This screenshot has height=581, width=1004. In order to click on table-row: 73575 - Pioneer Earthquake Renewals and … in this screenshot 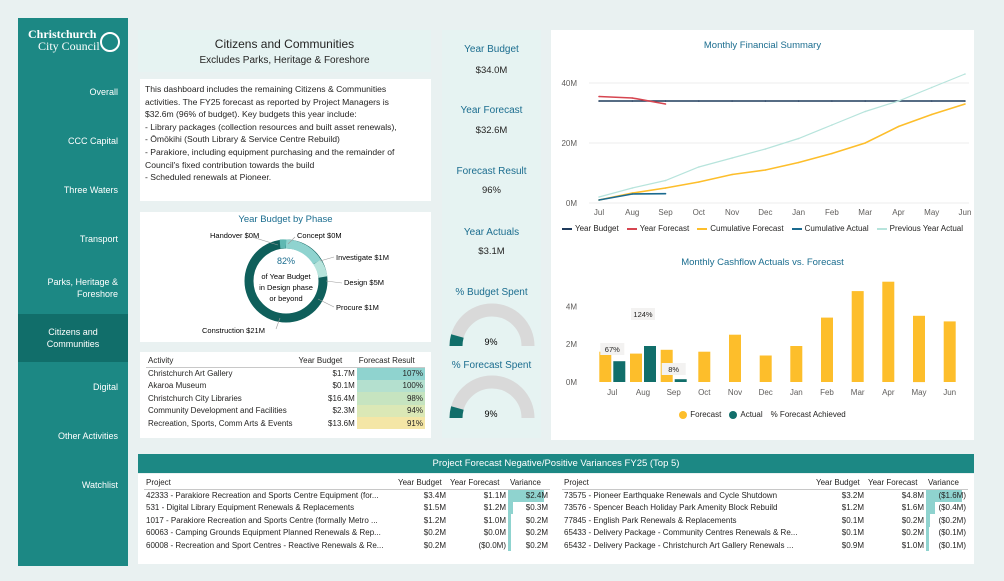, I will do `click(765, 495)`.